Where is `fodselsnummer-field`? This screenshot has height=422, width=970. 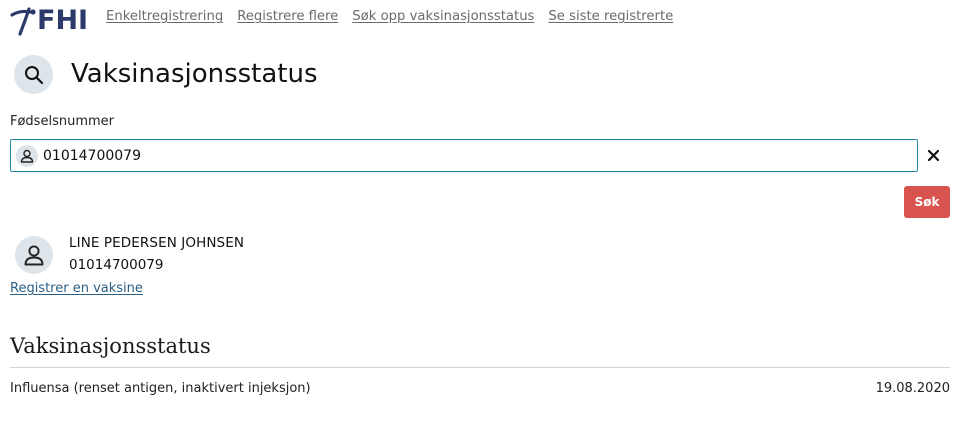 fodselsnummer-field is located at coordinates (464, 155).